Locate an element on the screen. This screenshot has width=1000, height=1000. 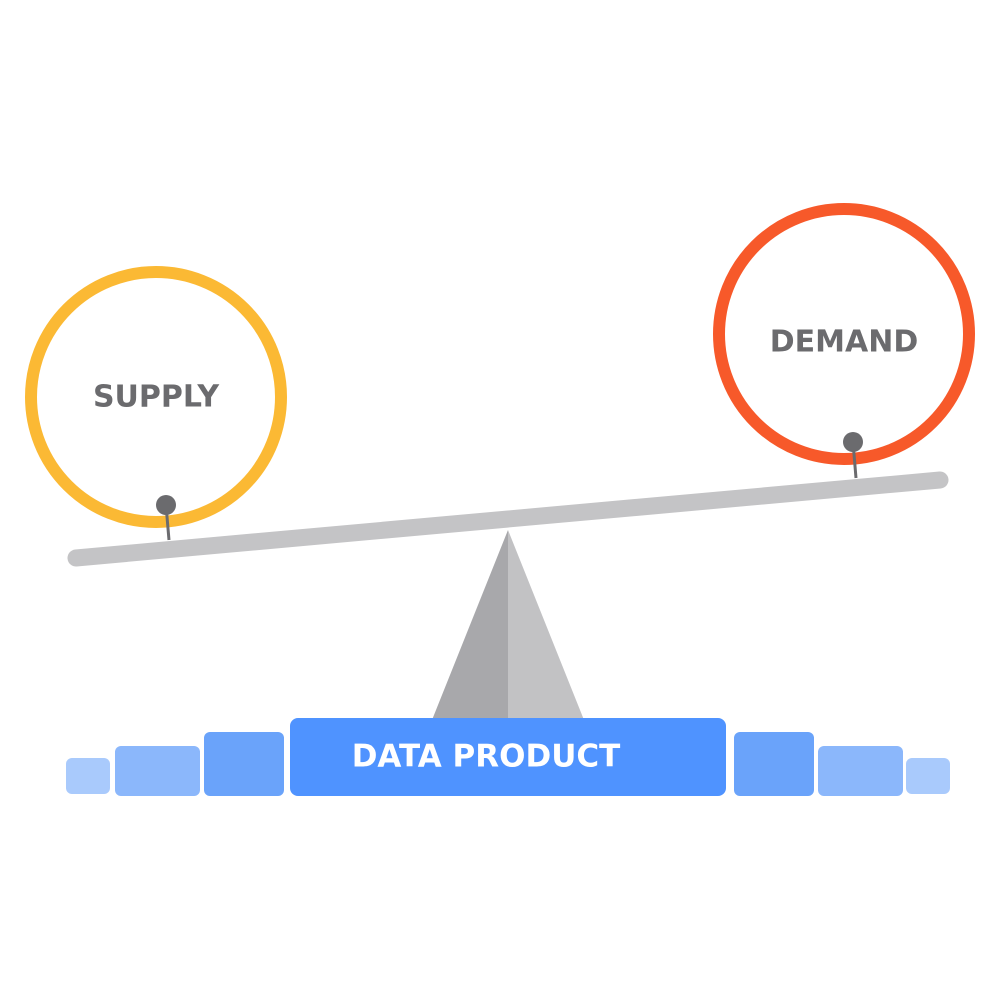
demand-label: DEMAND is located at coordinates (844, 342).